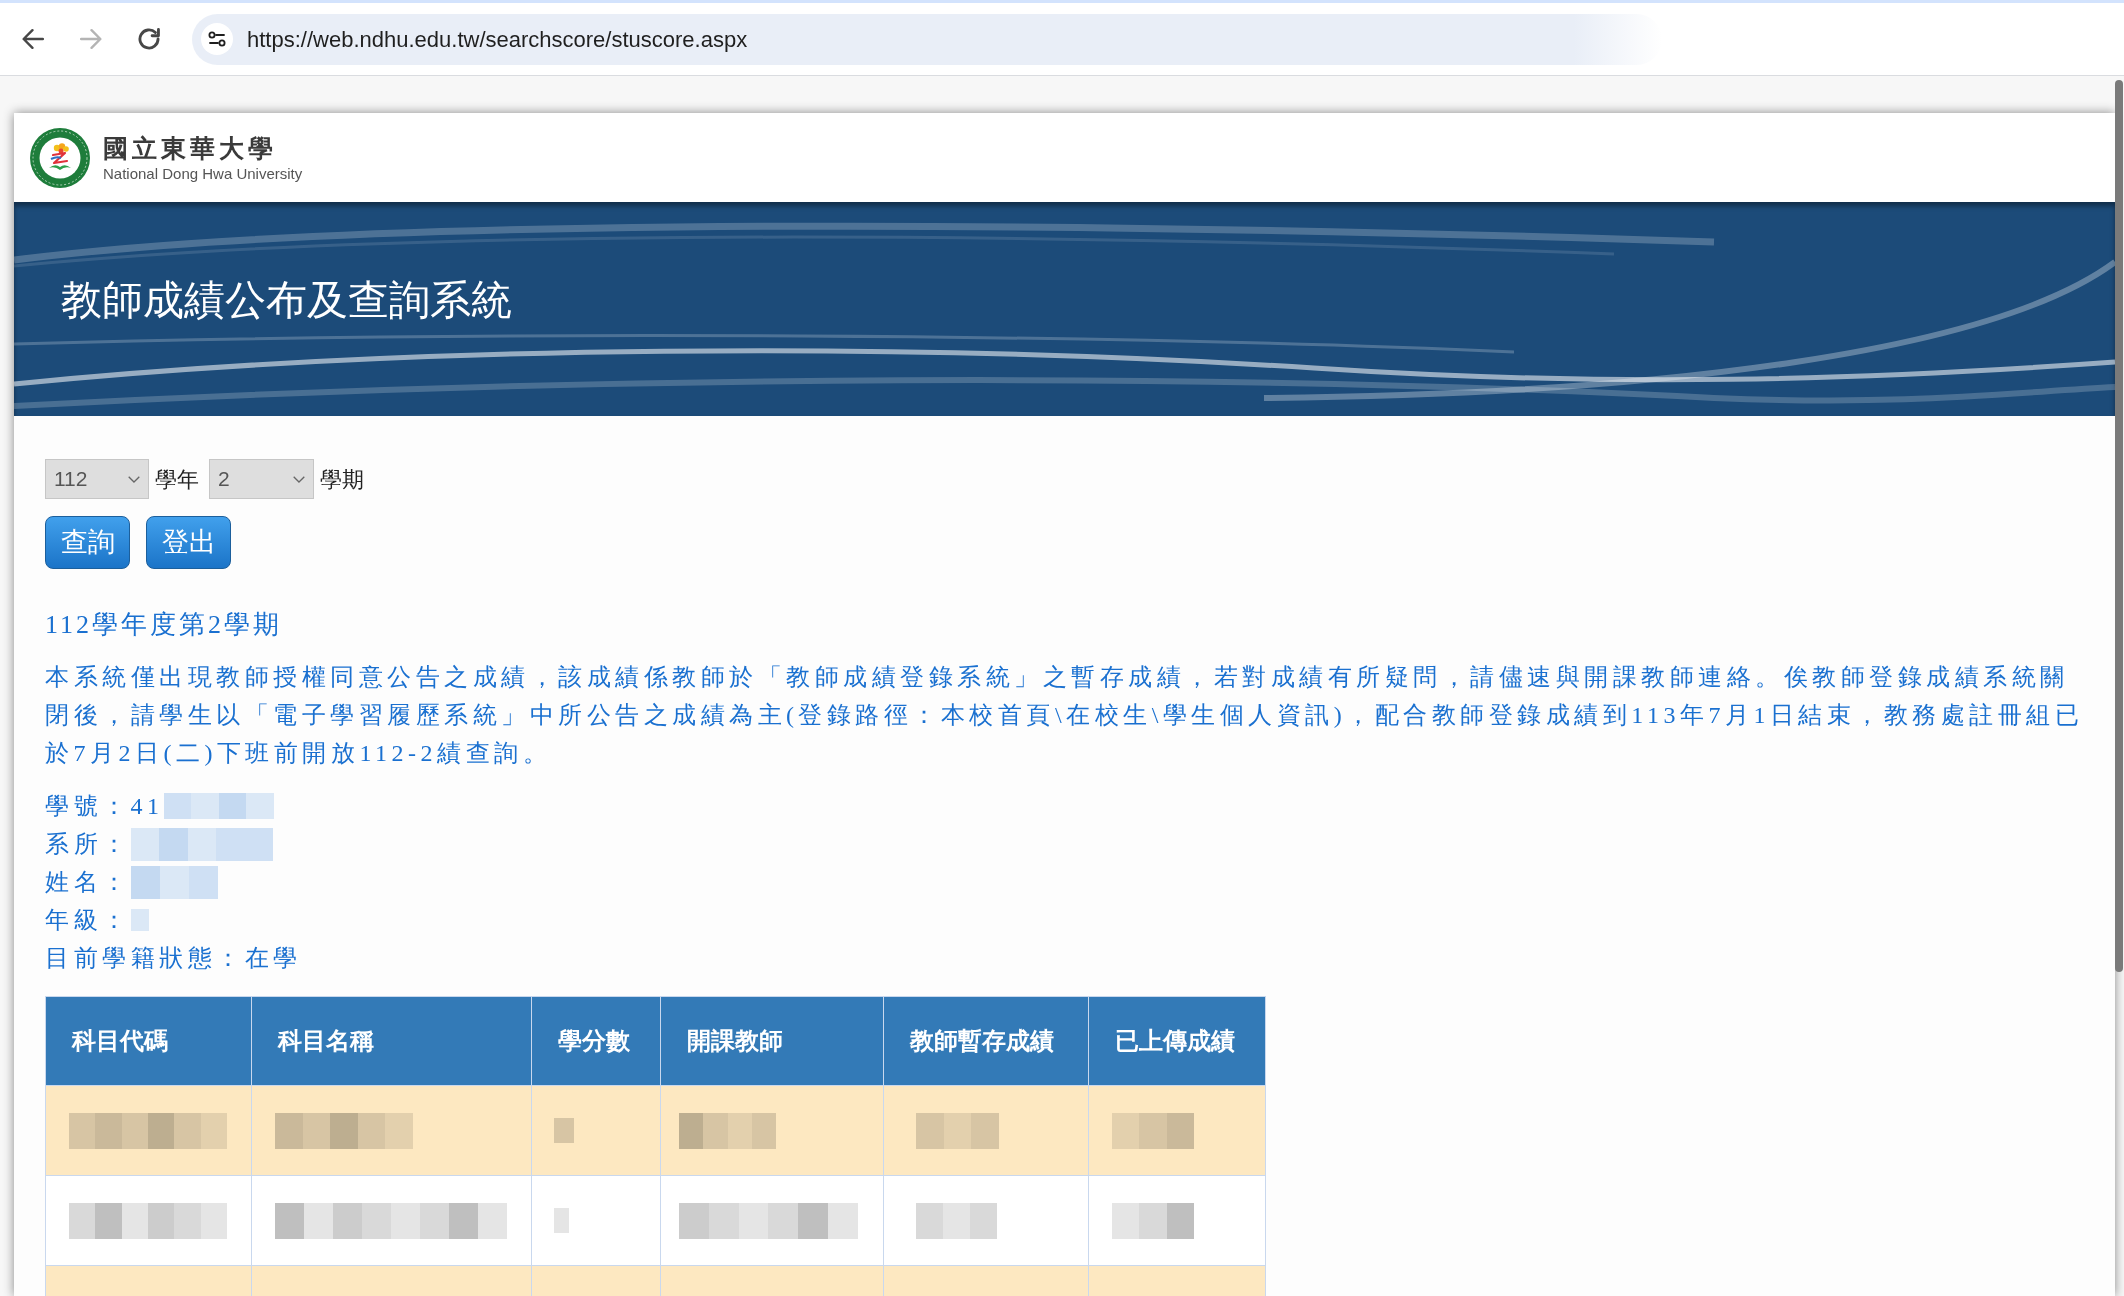 The image size is (2124, 1296). What do you see at coordinates (173, 958) in the screenshot?
I see `student-info-text: 目前學籍狀態：在學` at bounding box center [173, 958].